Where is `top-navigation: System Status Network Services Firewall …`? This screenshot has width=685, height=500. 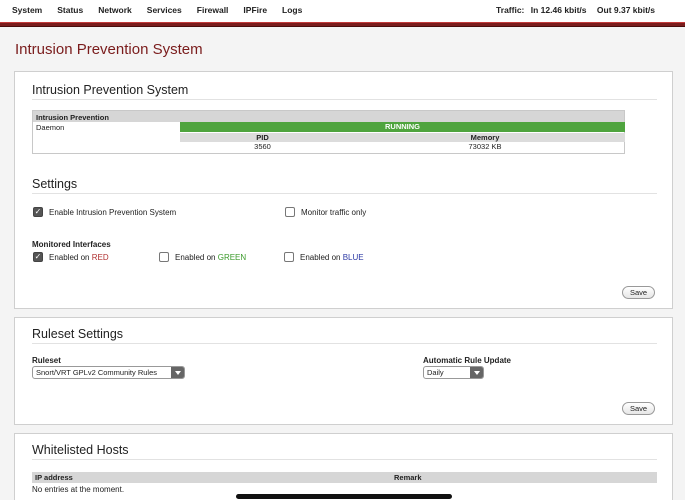
top-navigation: System Status Network Services Firewall … is located at coordinates (342, 11).